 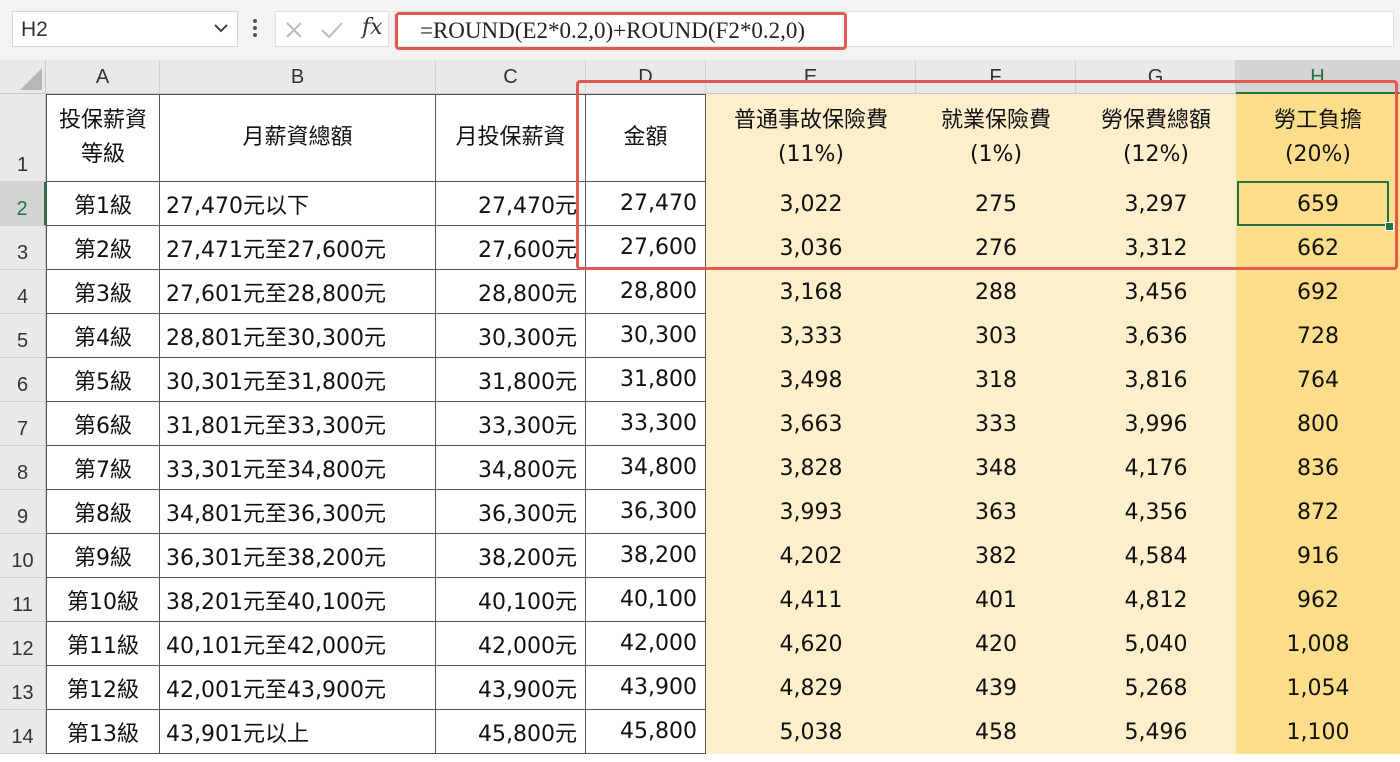 I want to click on row-header-11: 11, so click(x=23, y=600).